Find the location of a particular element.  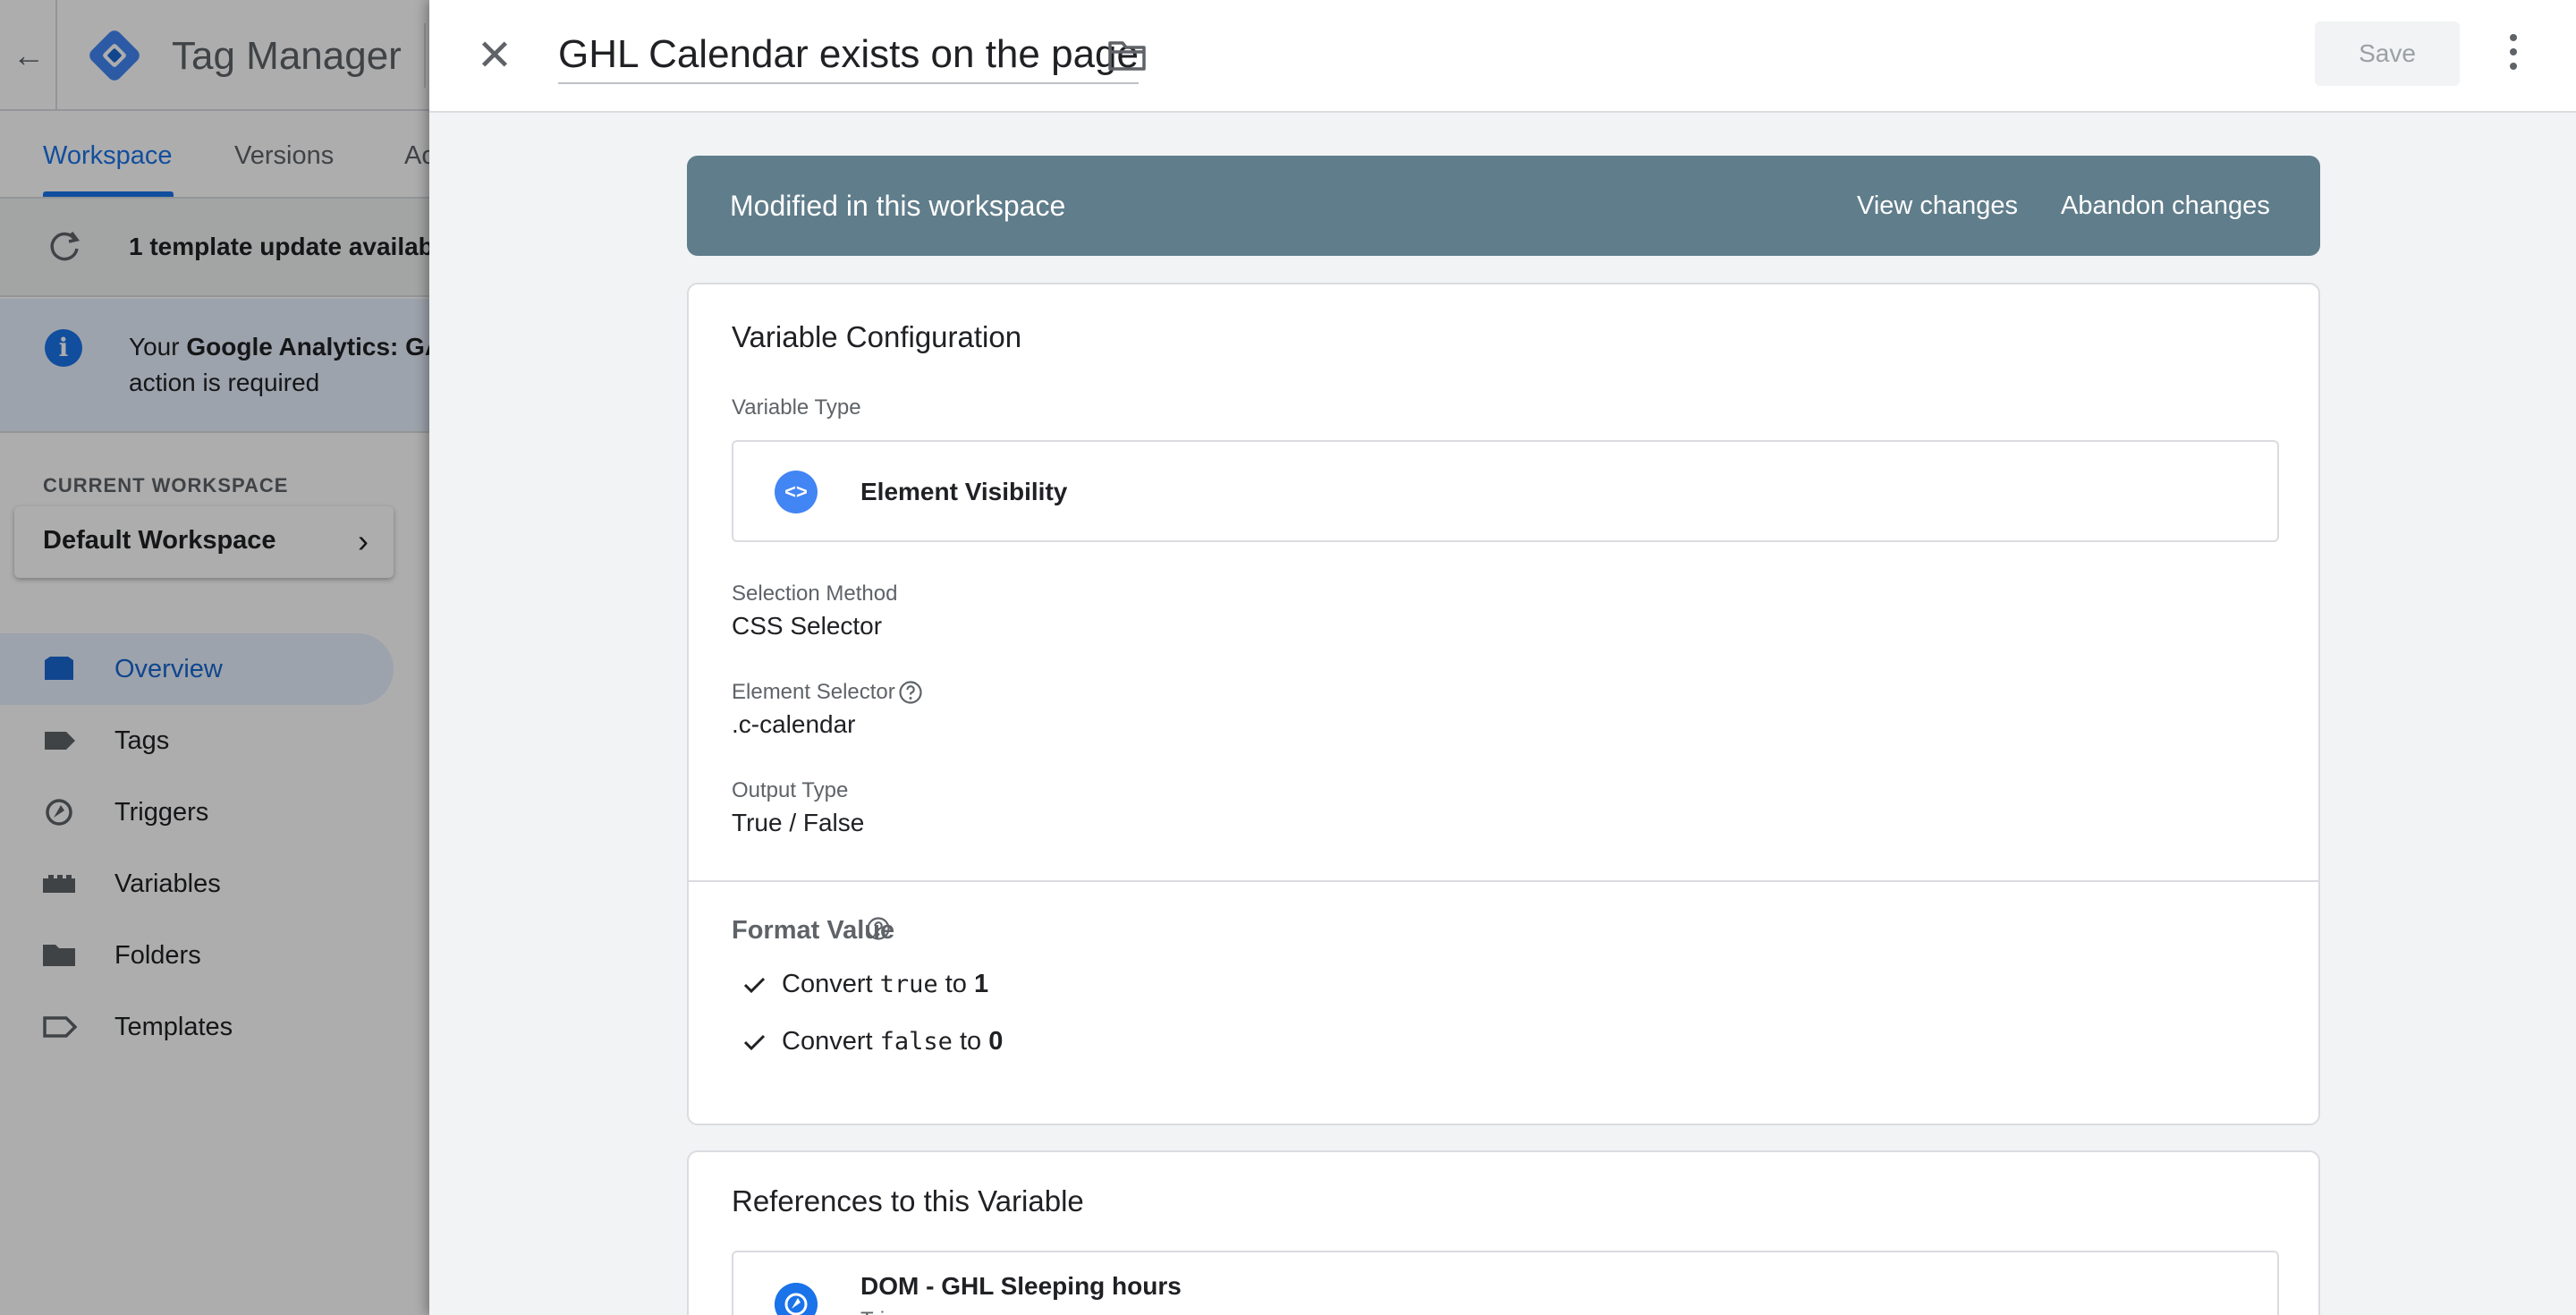

output-type-value: True / False is located at coordinates (798, 822).